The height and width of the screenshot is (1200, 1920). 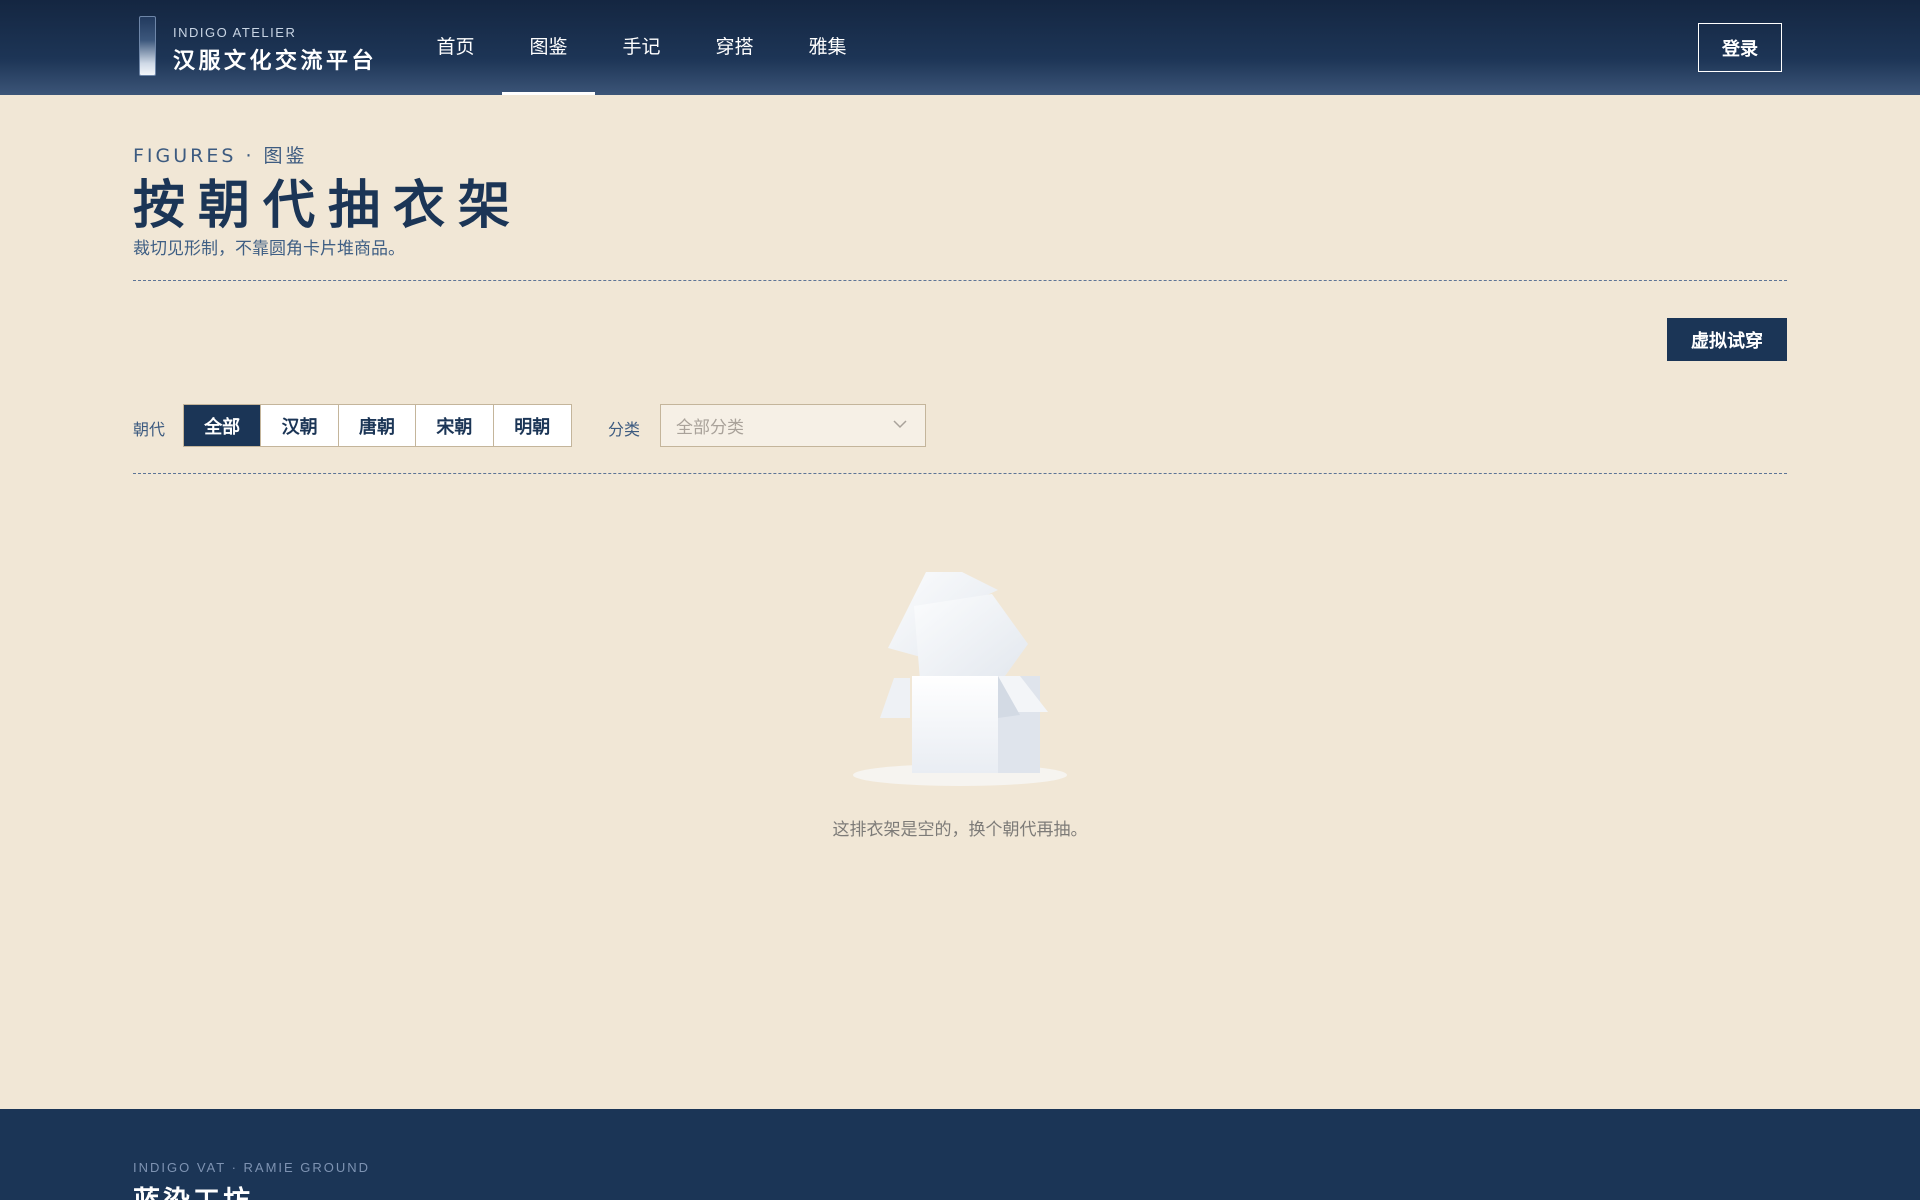 What do you see at coordinates (793, 425) in the screenshot?
I see `category-select: 全部分类` at bounding box center [793, 425].